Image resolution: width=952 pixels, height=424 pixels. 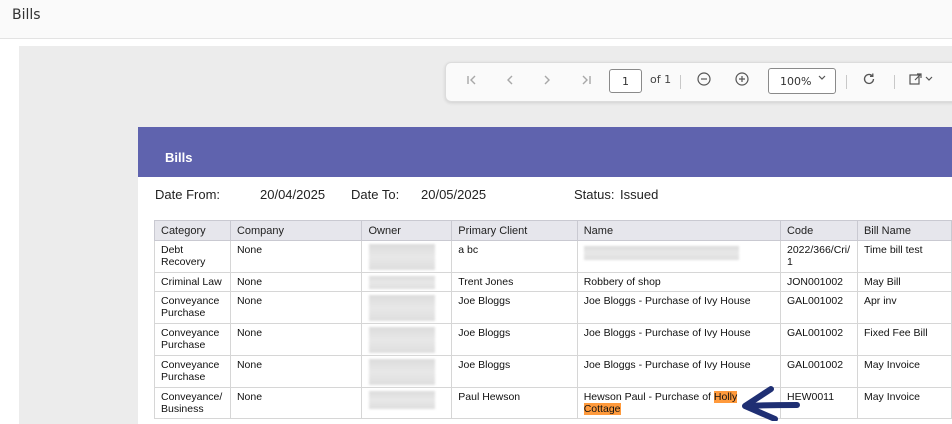 I want to click on zoom-out-icon, so click(x=704, y=82).